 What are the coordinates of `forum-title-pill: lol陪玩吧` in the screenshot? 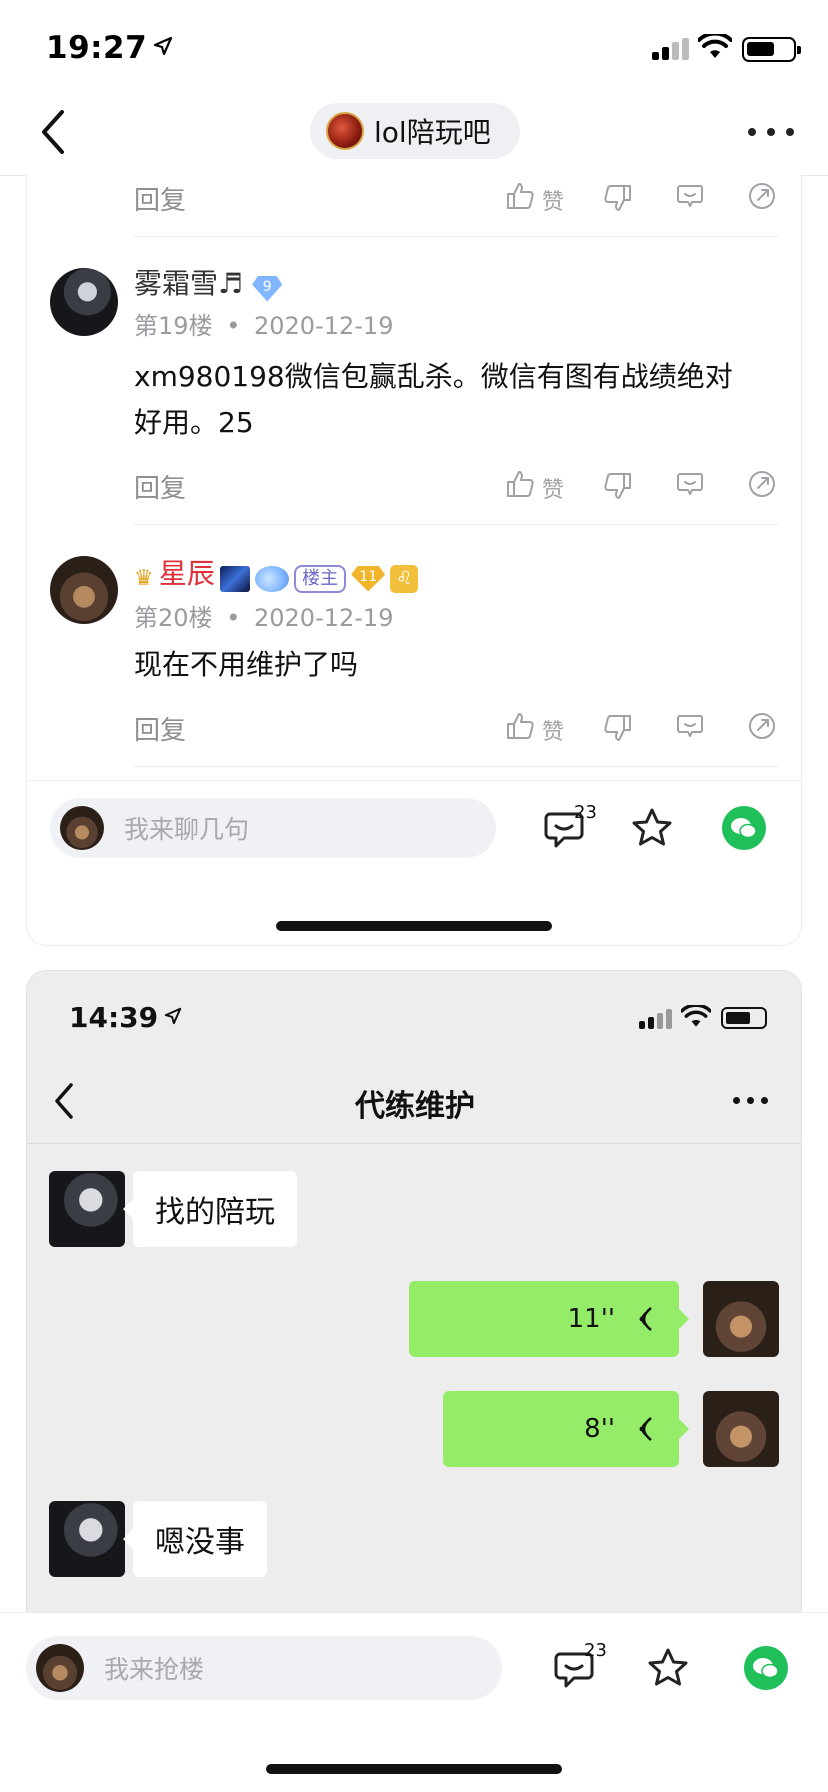 It's located at (415, 131).